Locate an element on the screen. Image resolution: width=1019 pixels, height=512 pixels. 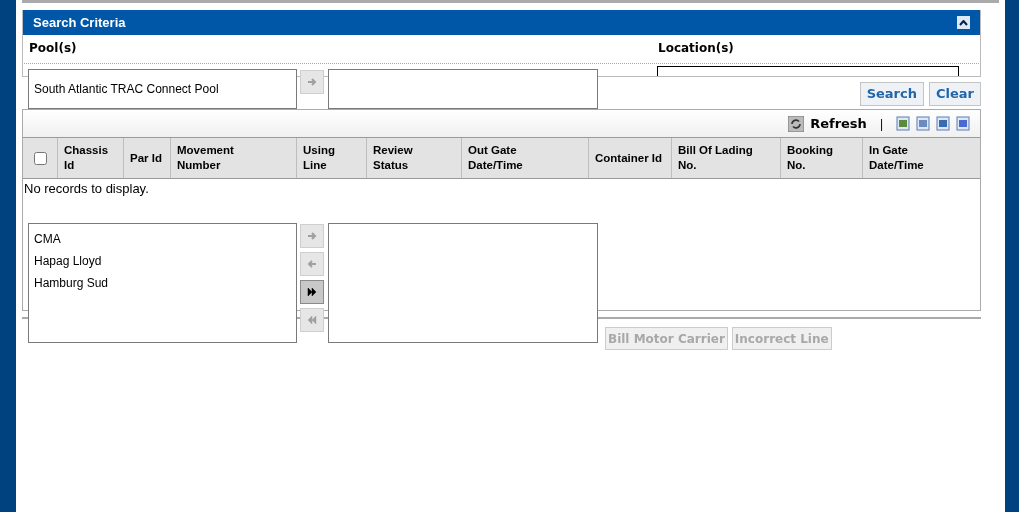
selected-pools-list is located at coordinates (463, 89).